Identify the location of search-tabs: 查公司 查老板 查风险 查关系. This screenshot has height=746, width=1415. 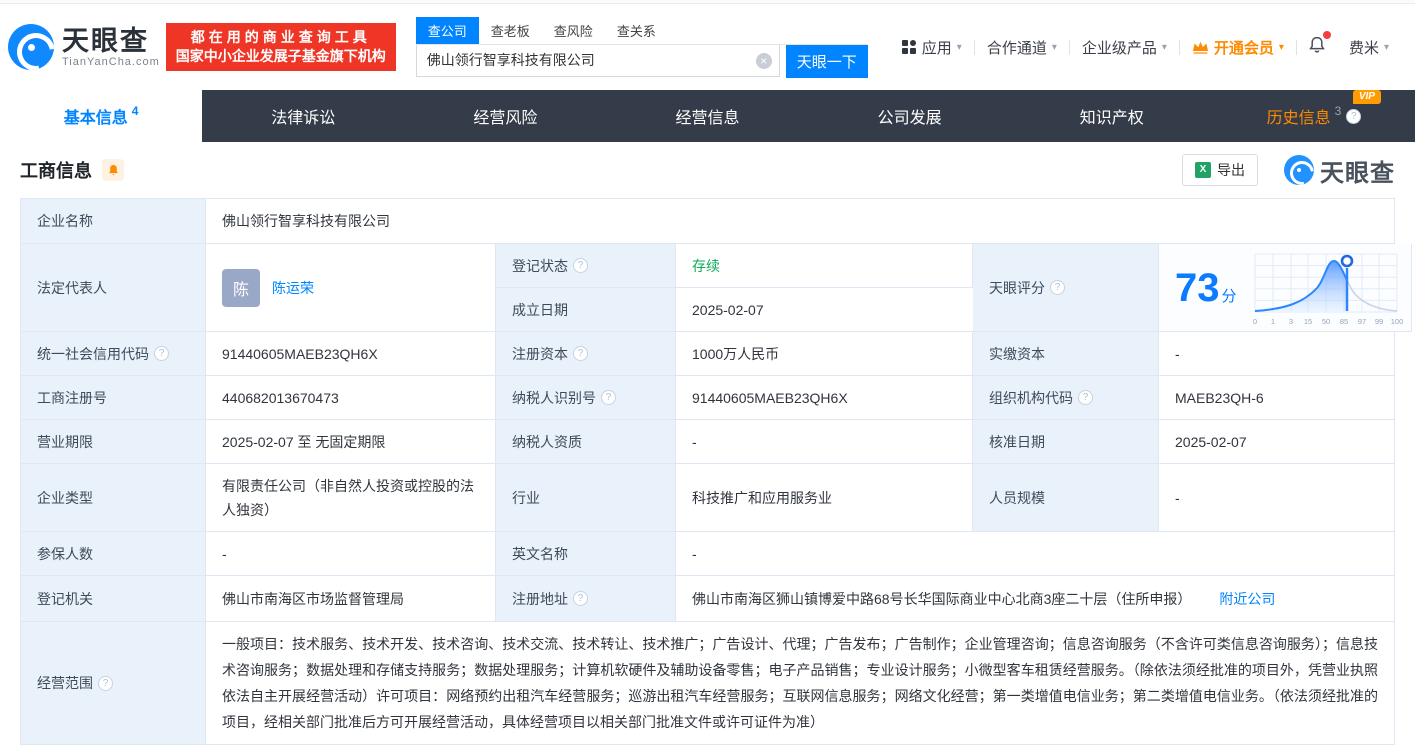
(641, 30).